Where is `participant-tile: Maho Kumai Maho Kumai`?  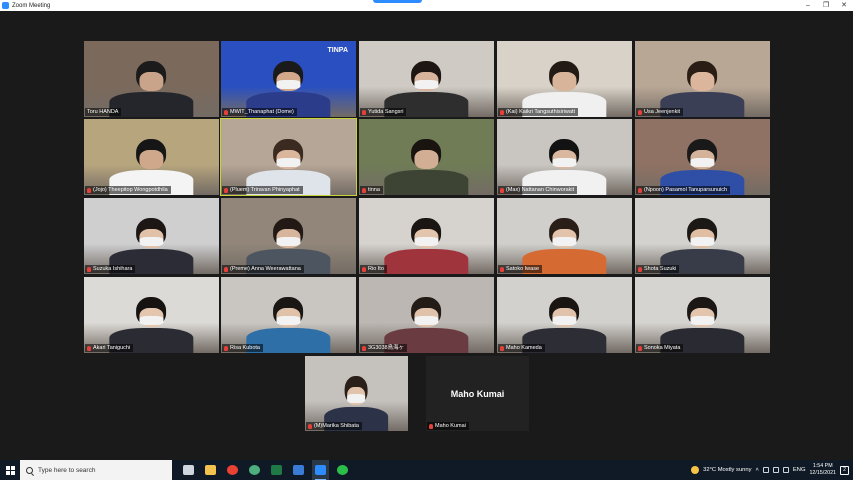 participant-tile: Maho Kumai Maho Kumai is located at coordinates (477, 393).